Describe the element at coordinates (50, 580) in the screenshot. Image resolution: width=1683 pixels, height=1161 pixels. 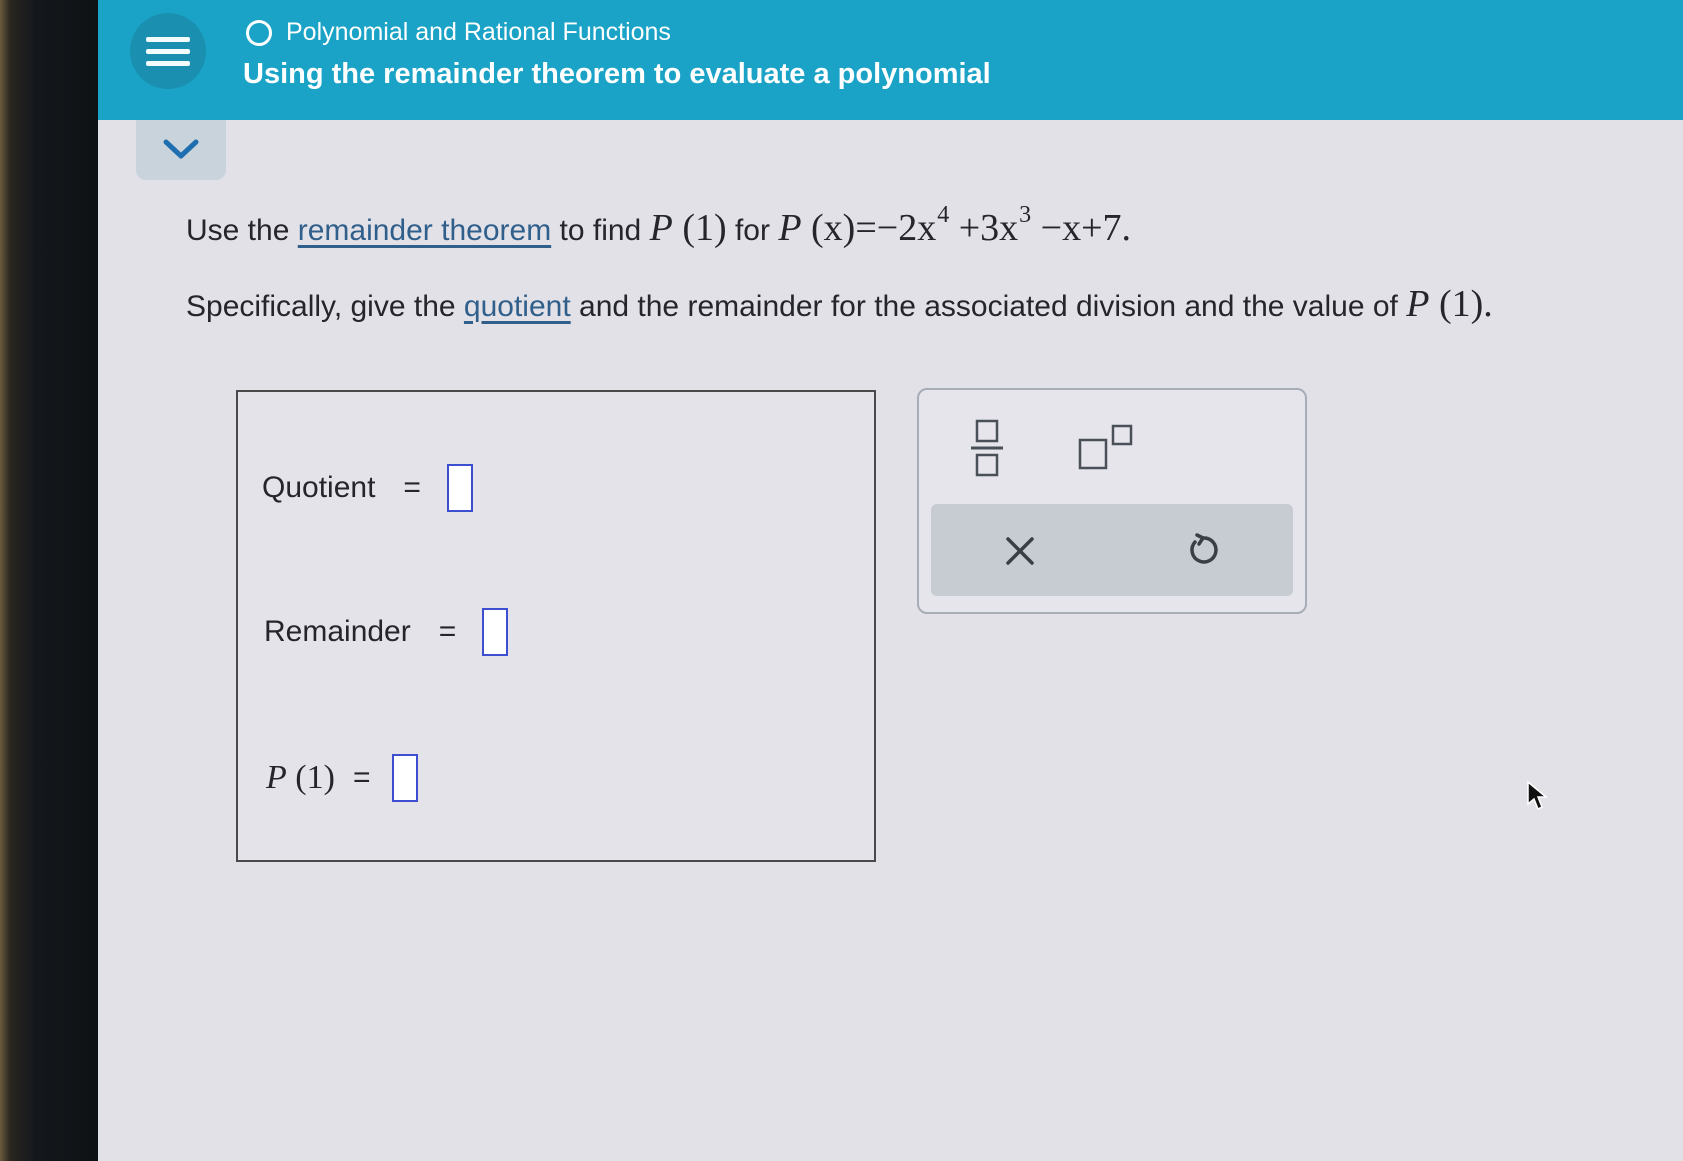
I see `monitor-bezel` at that location.